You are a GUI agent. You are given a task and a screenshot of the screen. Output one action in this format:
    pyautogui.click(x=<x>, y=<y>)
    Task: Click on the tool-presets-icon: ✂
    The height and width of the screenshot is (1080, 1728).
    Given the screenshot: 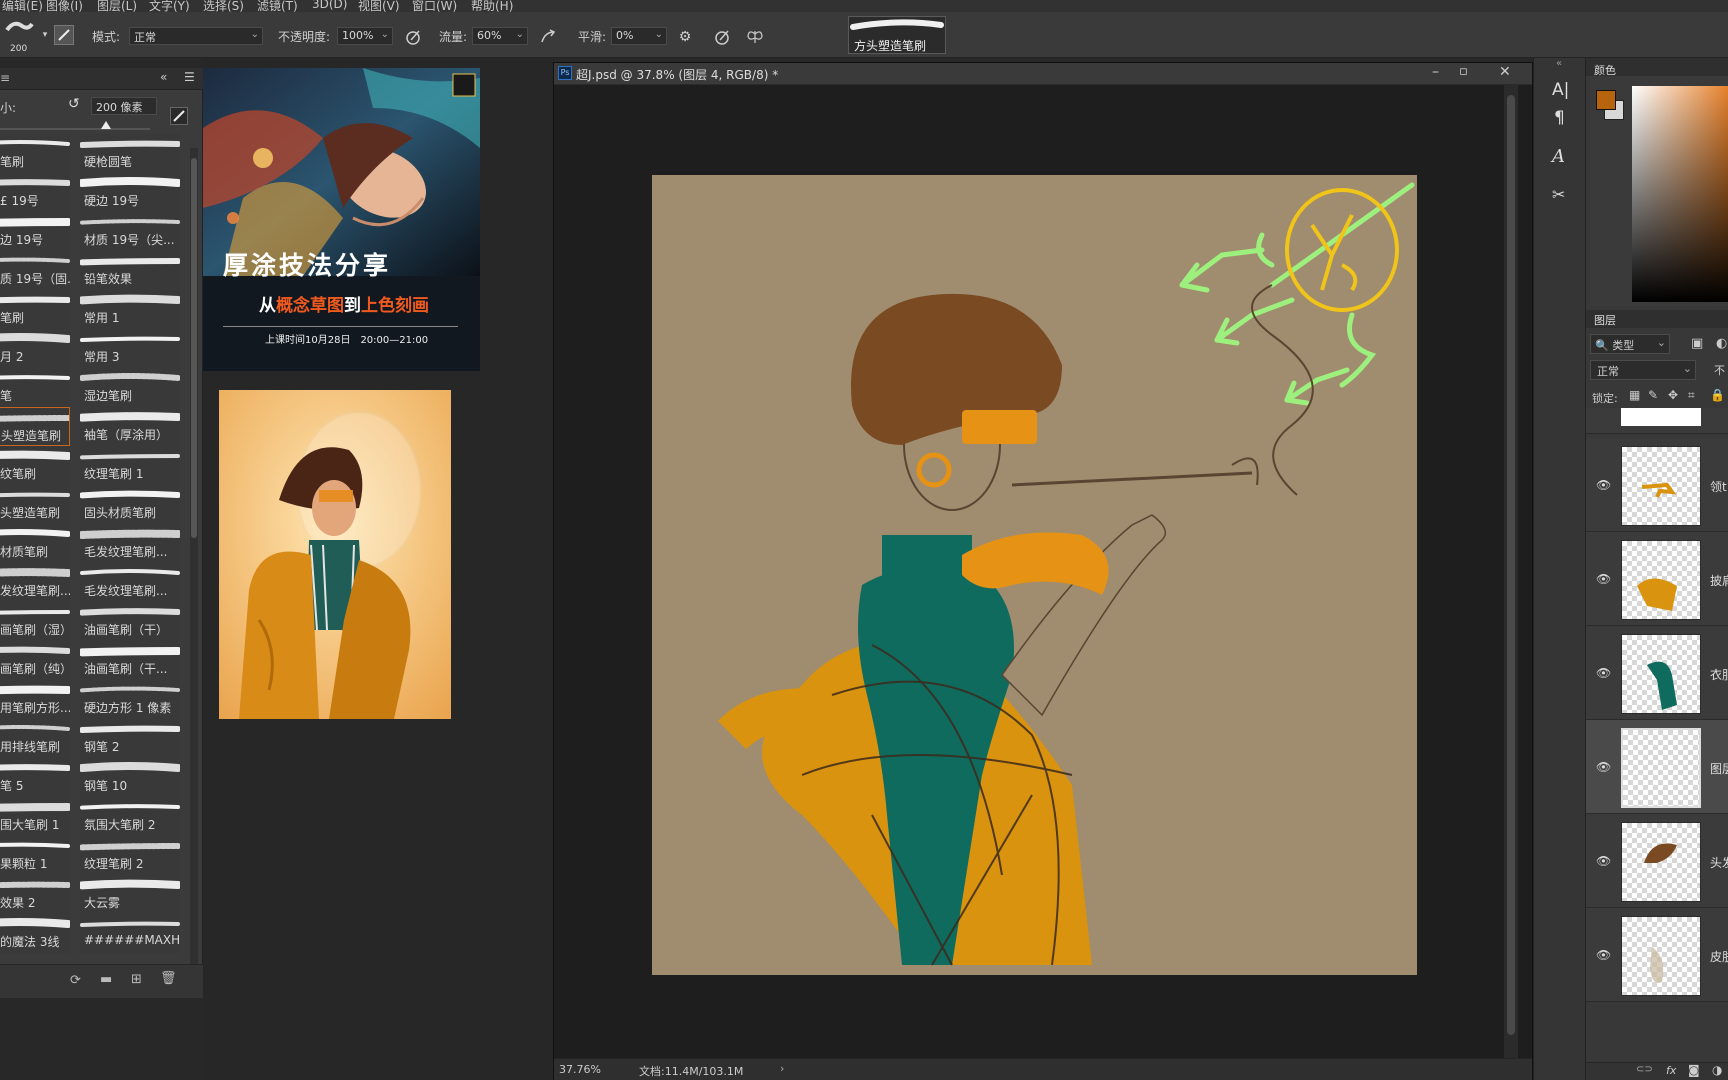 What is the action you would take?
    pyautogui.click(x=1558, y=194)
    